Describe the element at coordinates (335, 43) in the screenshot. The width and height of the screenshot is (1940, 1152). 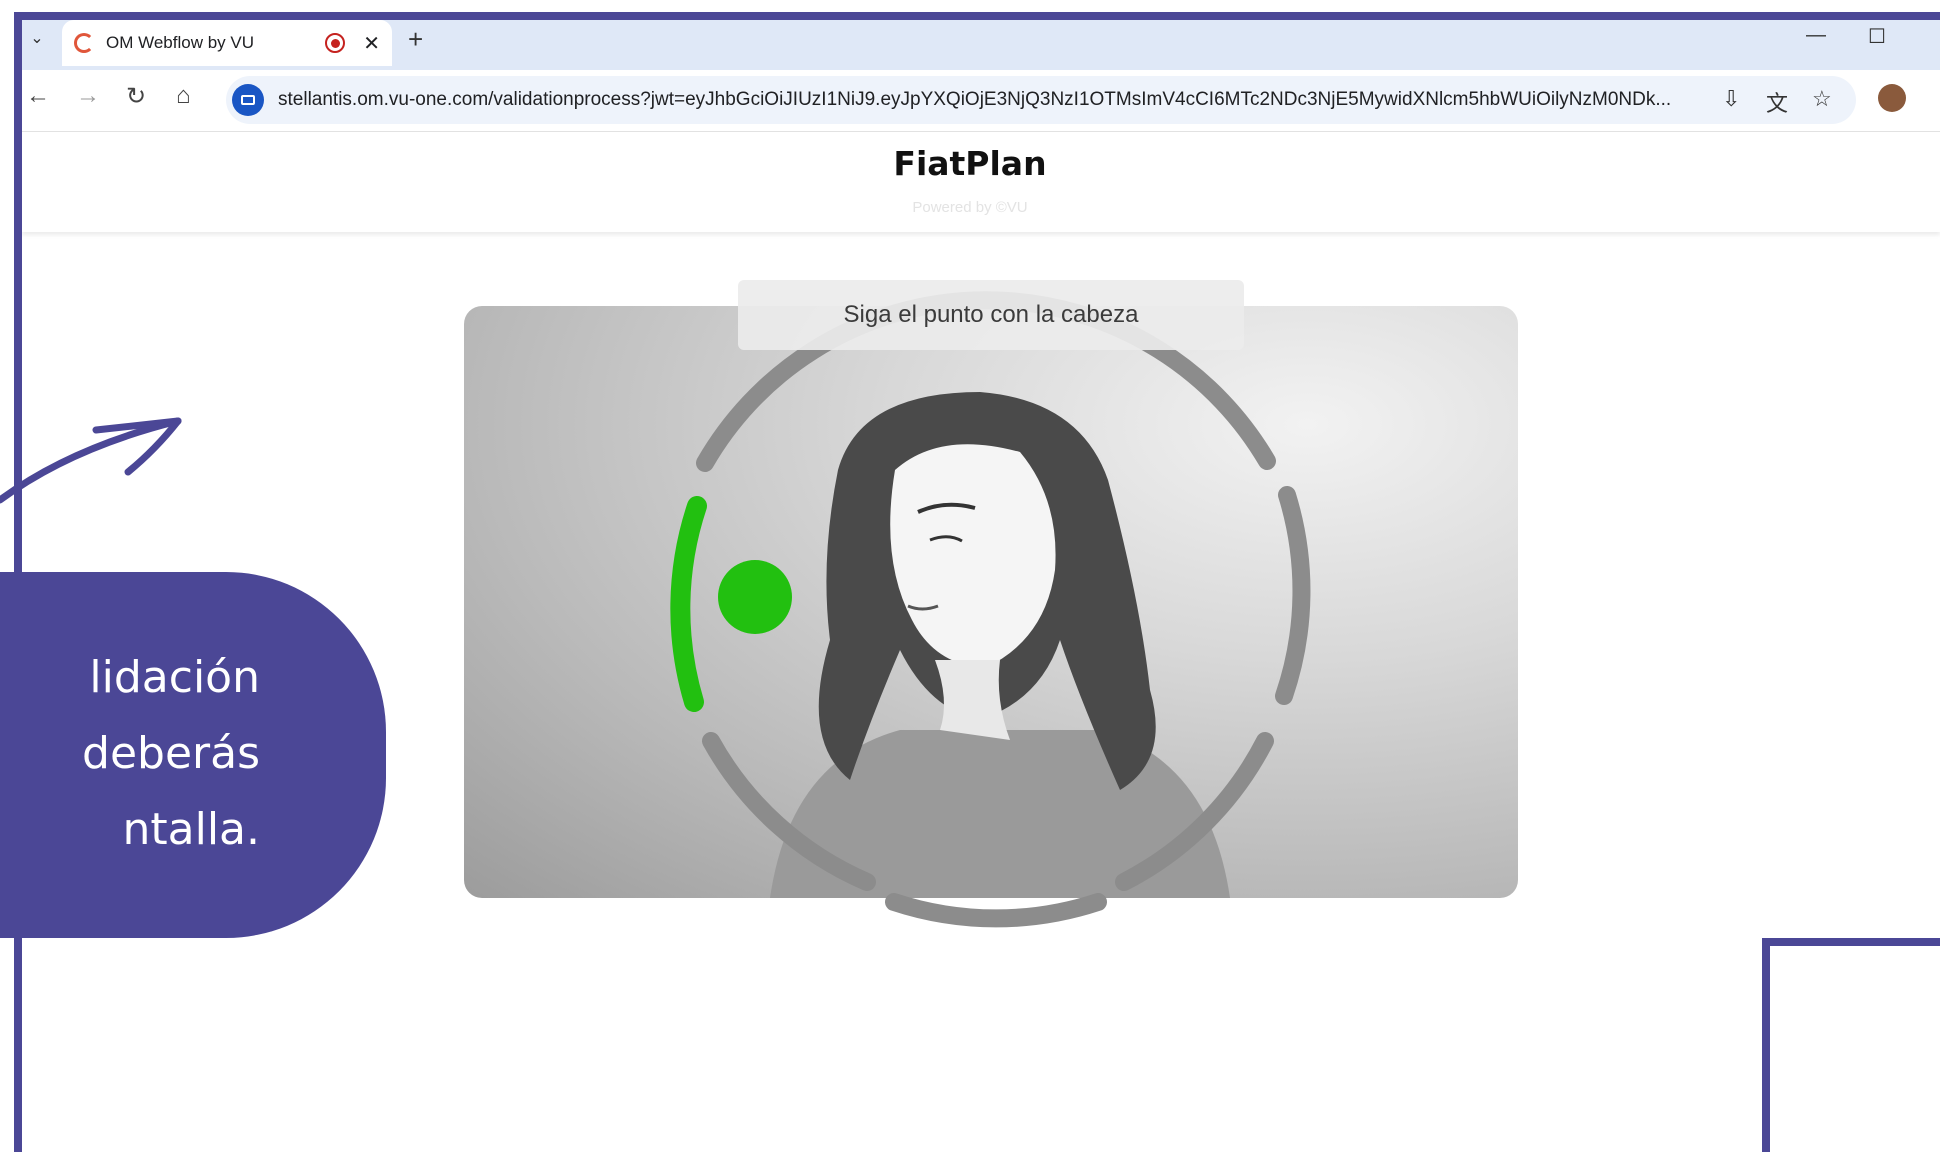
I see `recording-indicator-icon` at that location.